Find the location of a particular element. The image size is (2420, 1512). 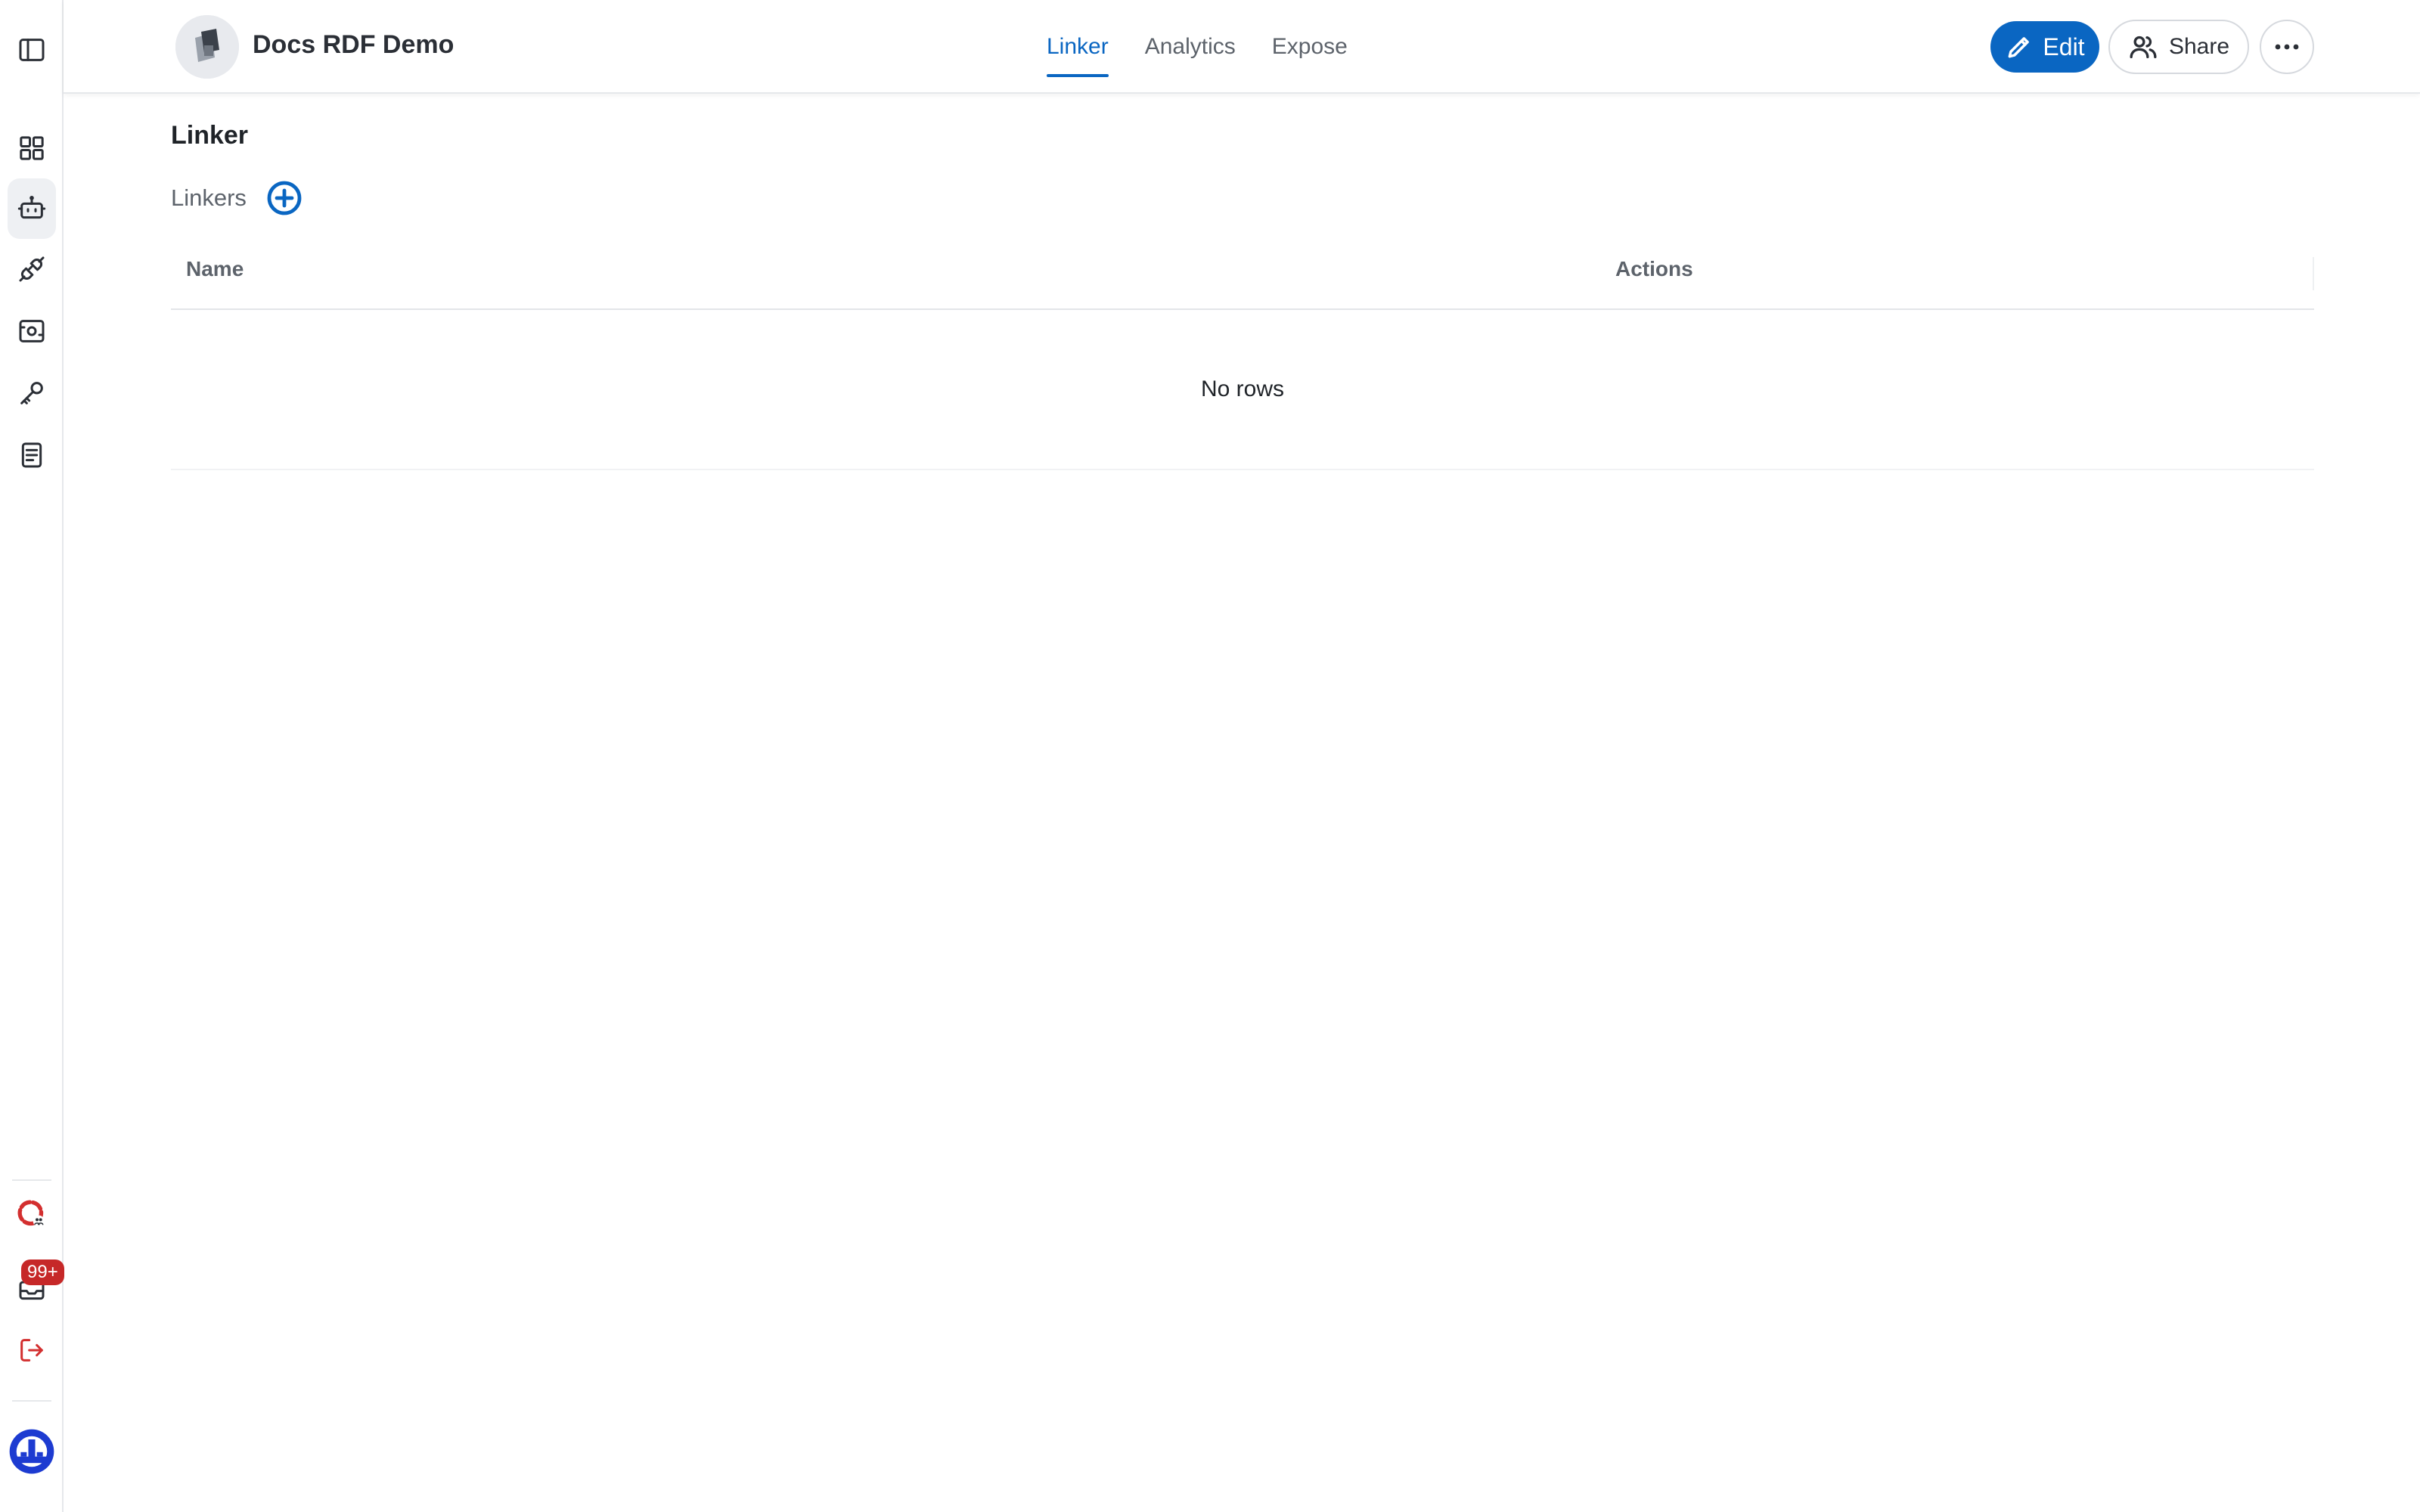

linkers-table: Name Actions No rows is located at coordinates (1242, 352).